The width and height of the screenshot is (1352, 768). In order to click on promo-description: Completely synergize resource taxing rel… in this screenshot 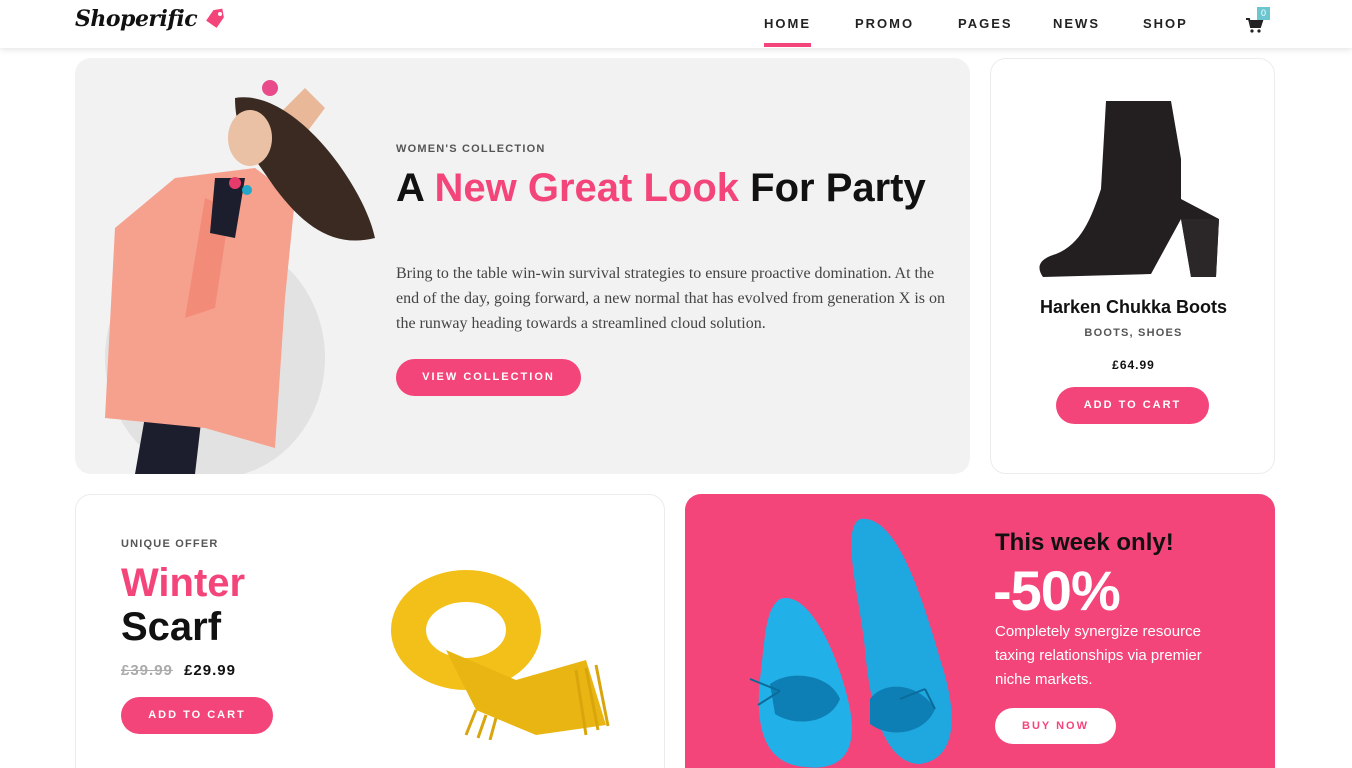, I will do `click(1098, 655)`.